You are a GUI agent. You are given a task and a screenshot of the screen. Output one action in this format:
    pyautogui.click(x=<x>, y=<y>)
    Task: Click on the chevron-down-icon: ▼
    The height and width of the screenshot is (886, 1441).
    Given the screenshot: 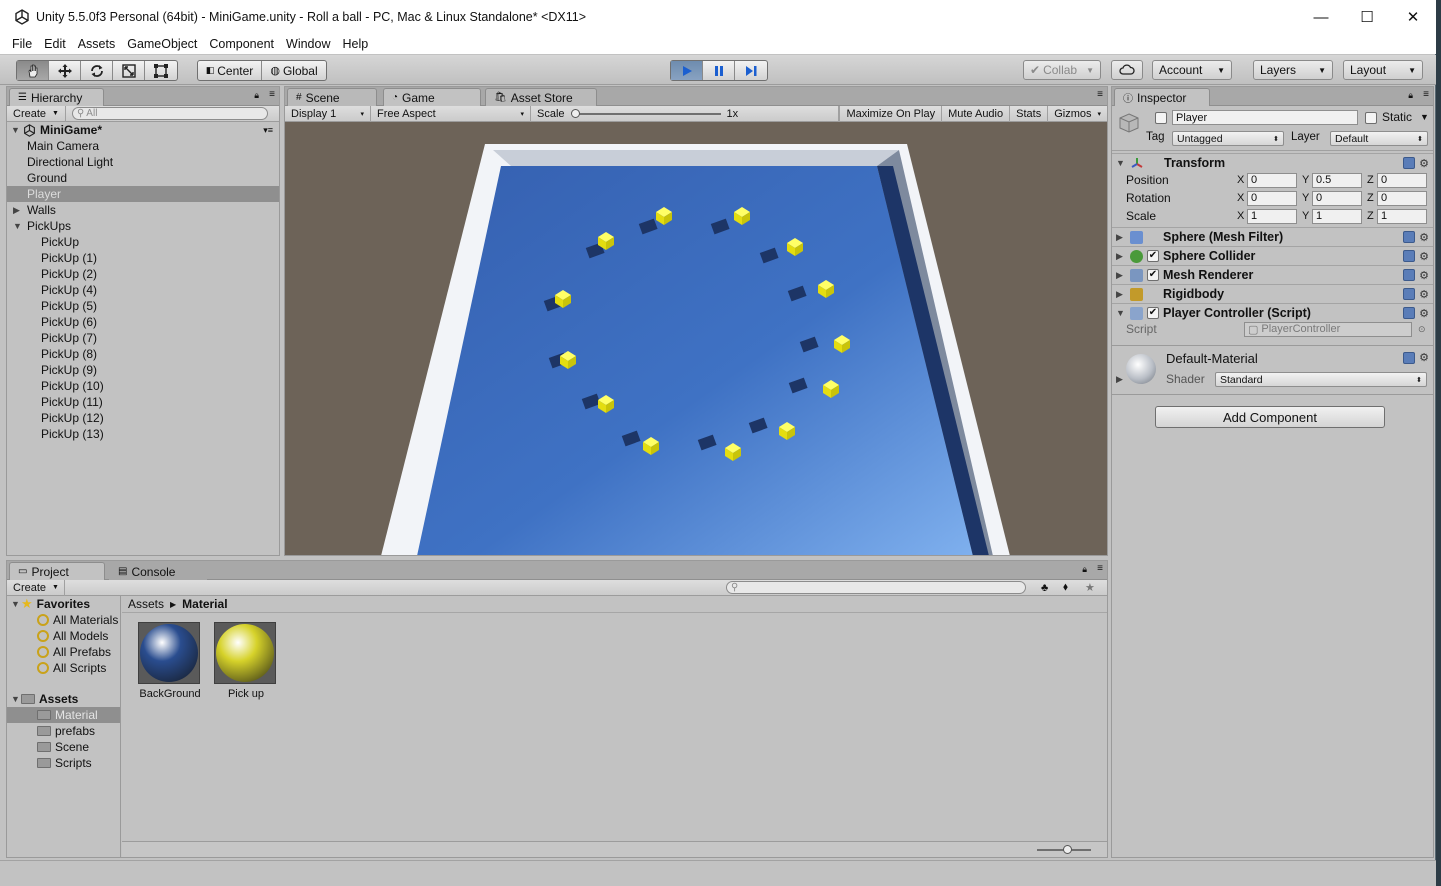 What is the action you would take?
    pyautogui.click(x=1424, y=117)
    